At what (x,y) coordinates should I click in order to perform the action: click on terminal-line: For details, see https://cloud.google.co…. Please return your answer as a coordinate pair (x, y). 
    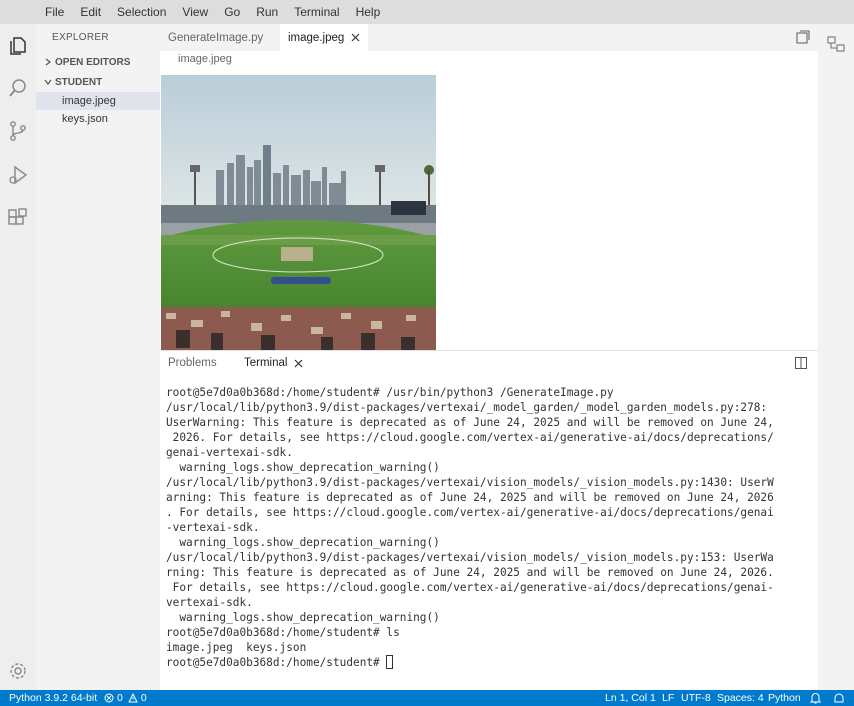
    Looking at the image, I should click on (470, 587).